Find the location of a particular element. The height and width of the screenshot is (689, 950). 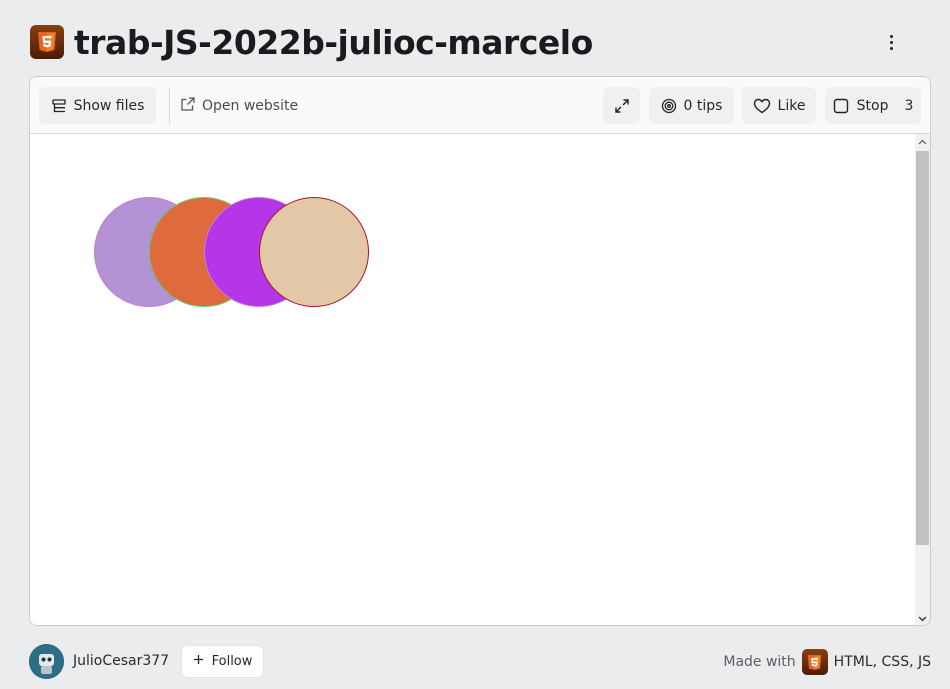

scroll-up-arrow-icon is located at coordinates (922, 141).